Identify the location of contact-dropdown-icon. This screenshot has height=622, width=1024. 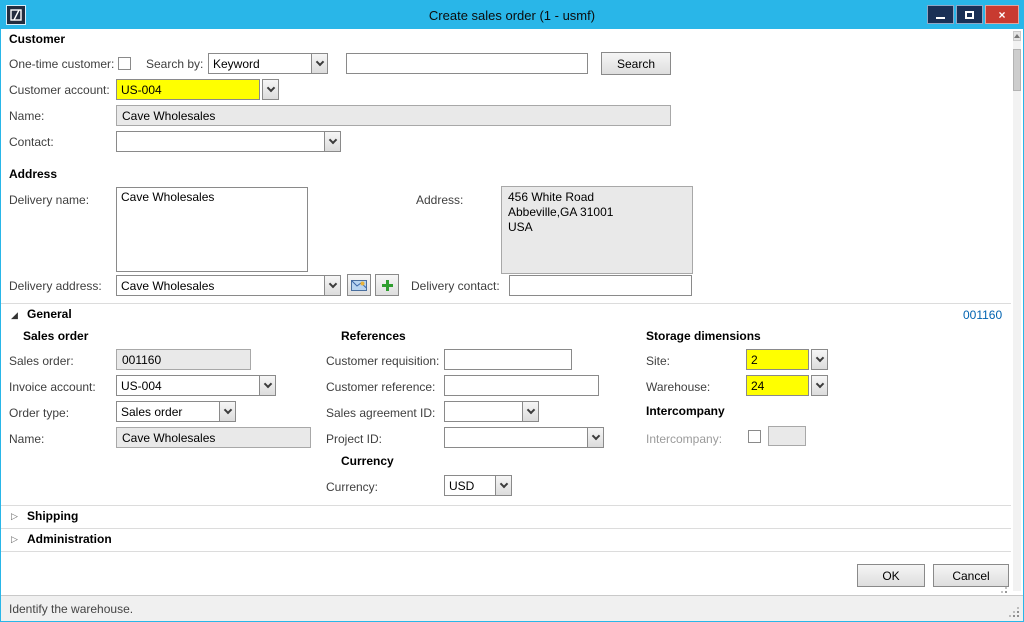
(332, 141).